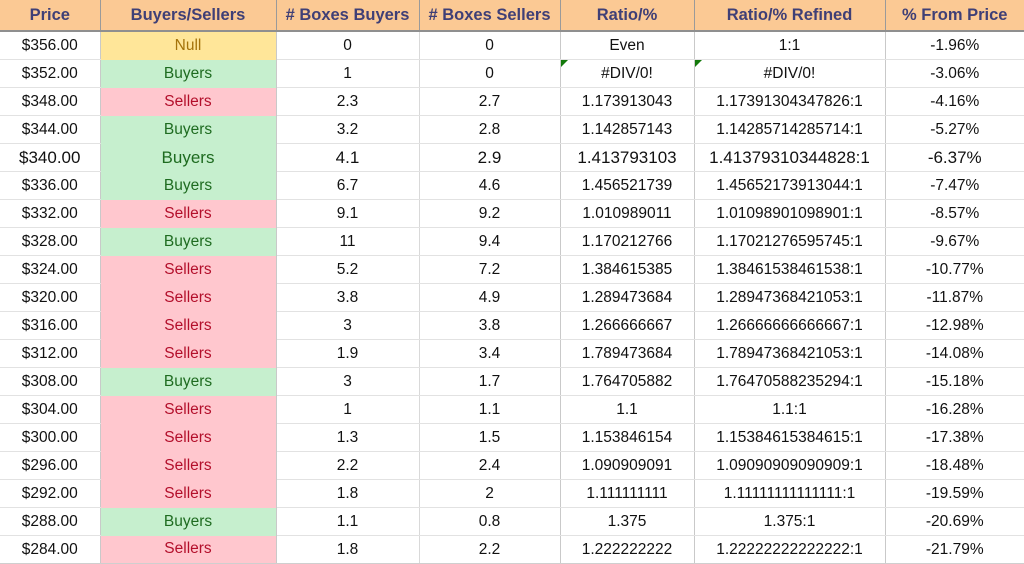 Image resolution: width=1024 pixels, height=564 pixels. What do you see at coordinates (348, 297) in the screenshot?
I see `cell-boxes-buyers: 3.8` at bounding box center [348, 297].